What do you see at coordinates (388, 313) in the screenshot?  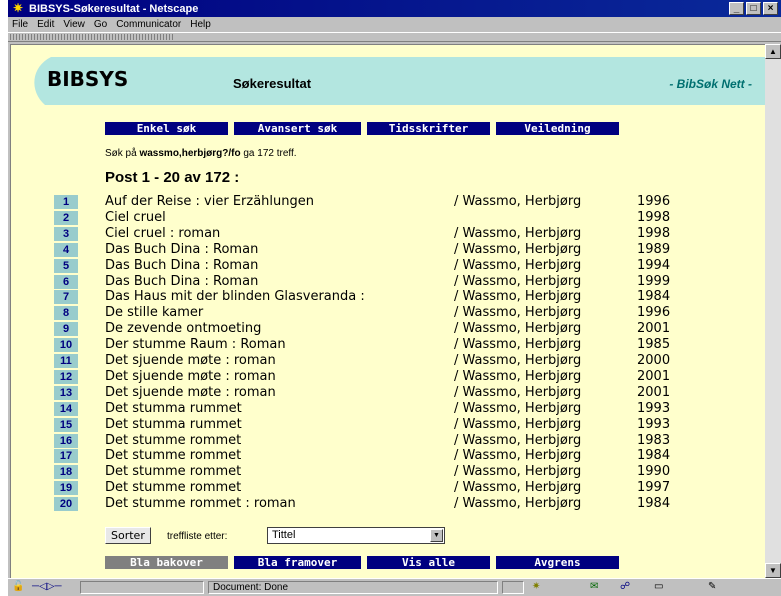 I see `table-row: 8 De stille kamer / Wassmo, Herbjørg 1996` at bounding box center [388, 313].